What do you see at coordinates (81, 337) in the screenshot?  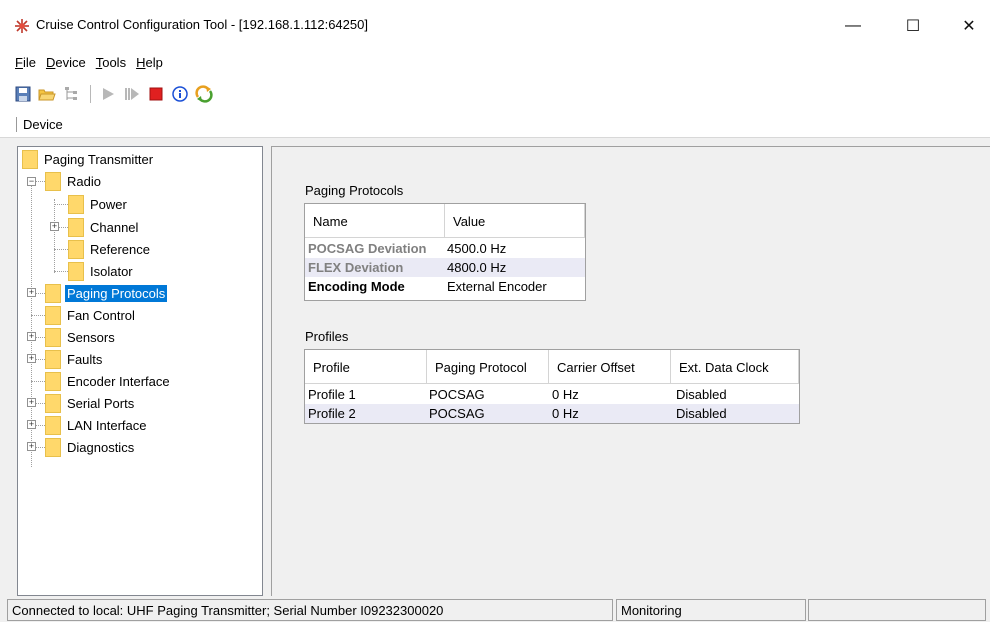 I see `tree-node-sensors: Sensors` at bounding box center [81, 337].